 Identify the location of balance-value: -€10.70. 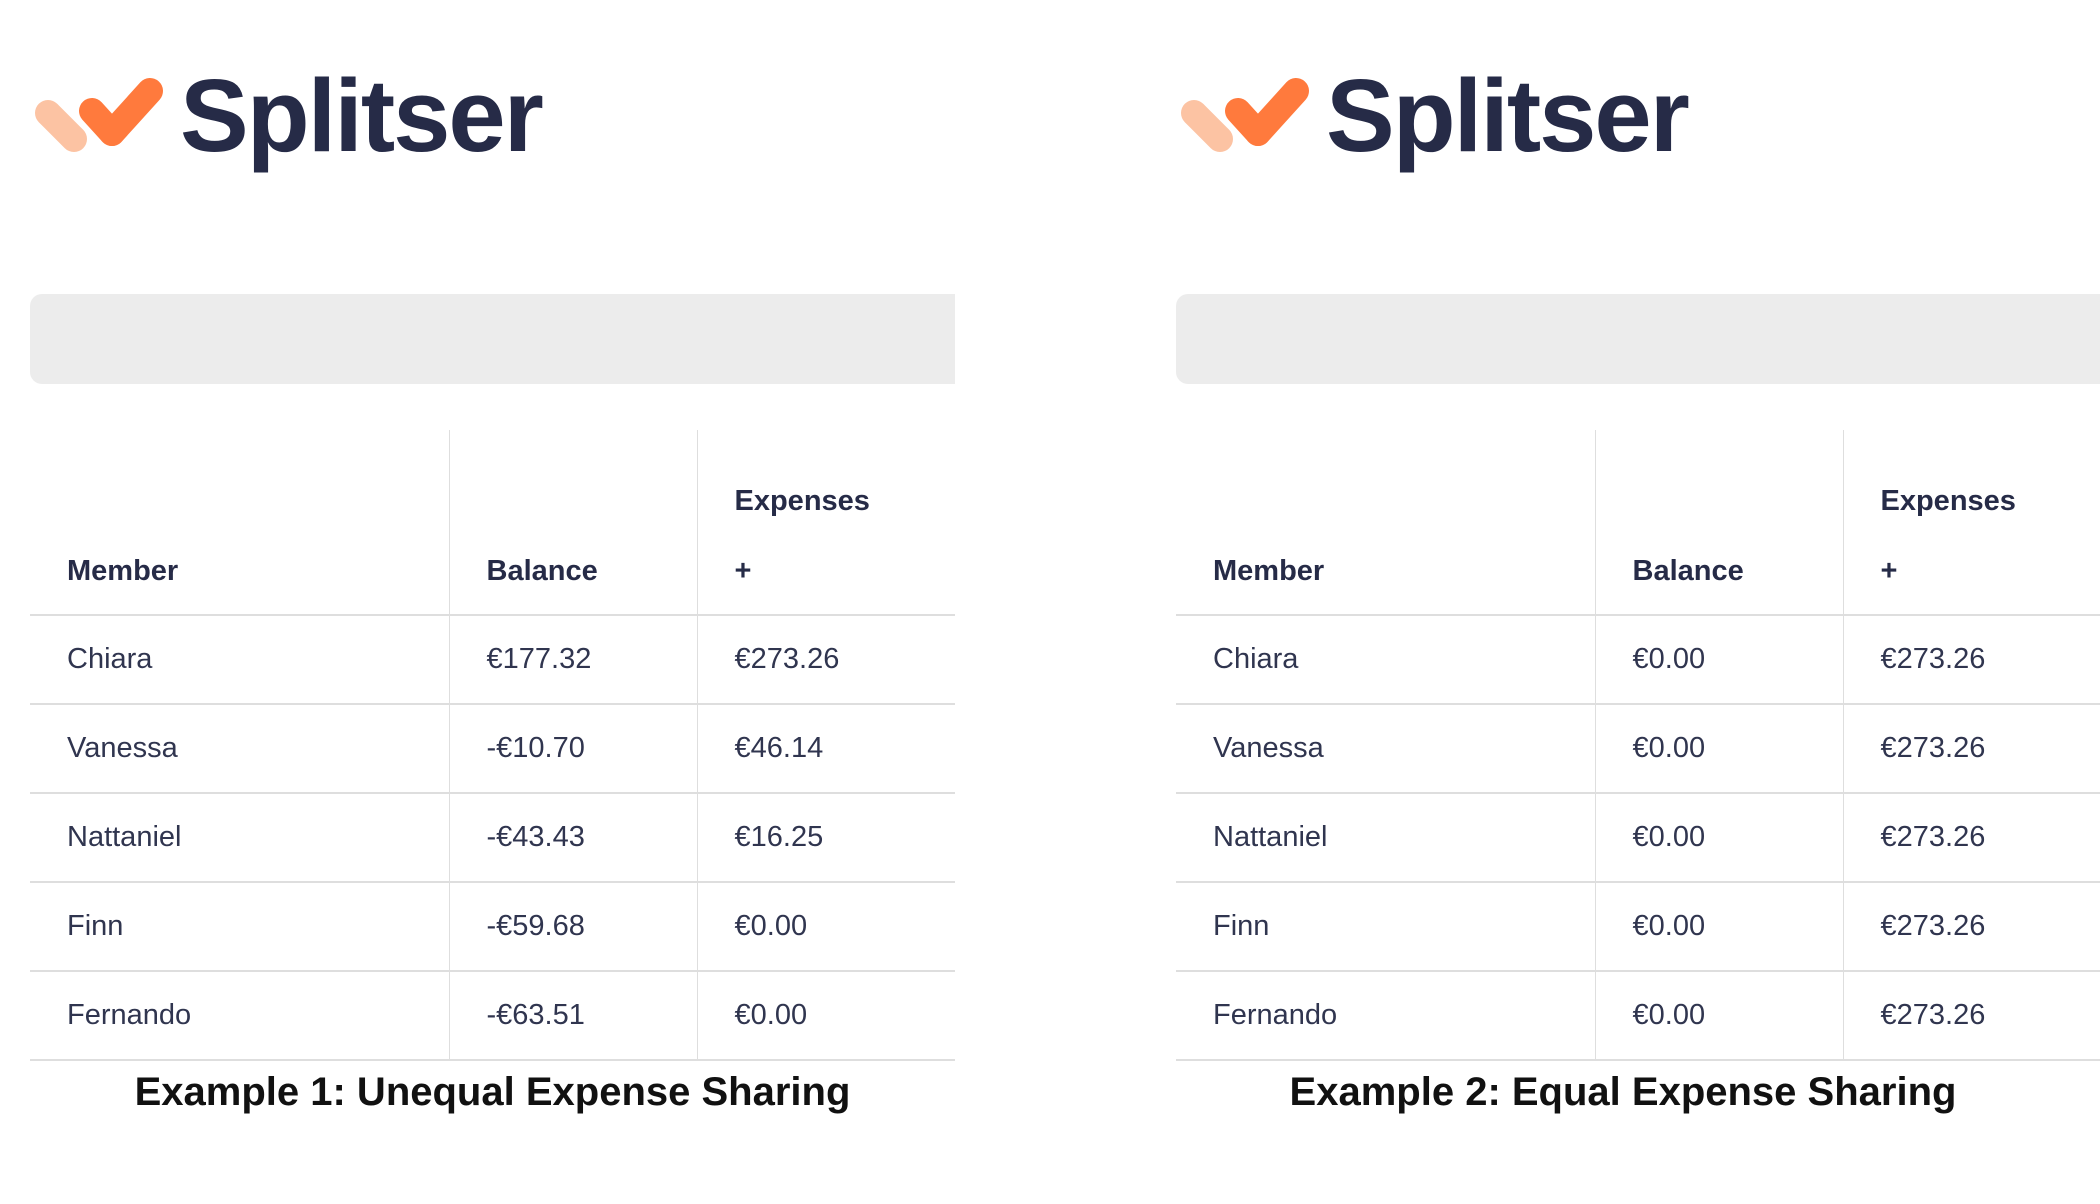
(572, 749).